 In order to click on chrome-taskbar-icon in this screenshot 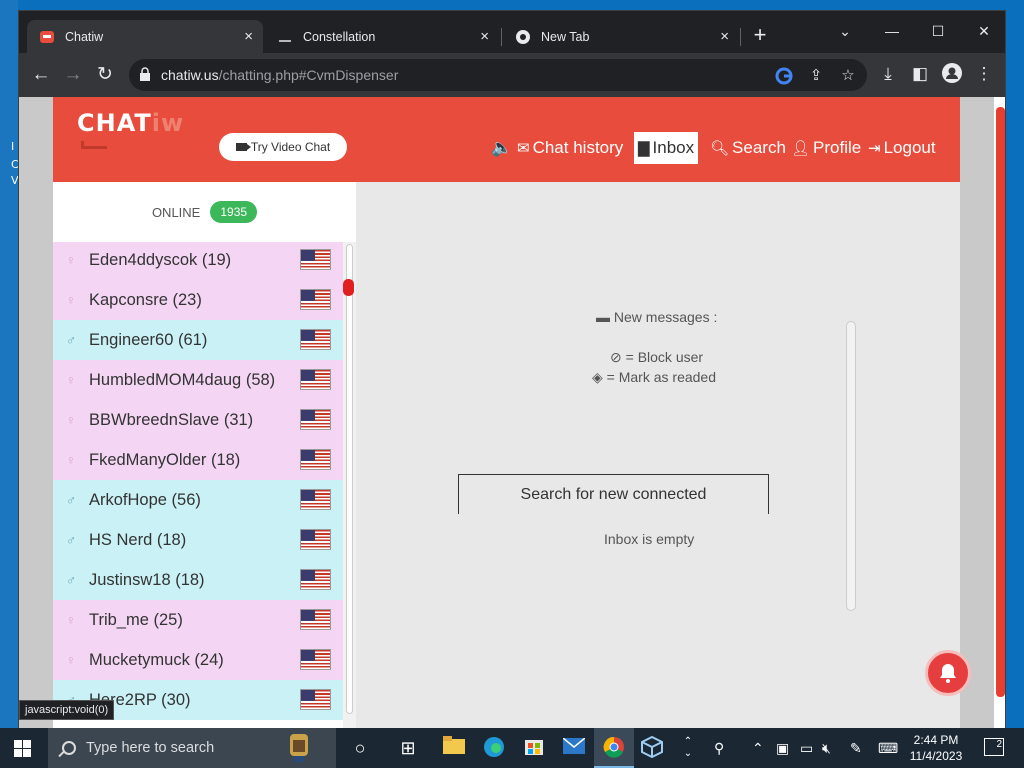, I will do `click(614, 748)`.